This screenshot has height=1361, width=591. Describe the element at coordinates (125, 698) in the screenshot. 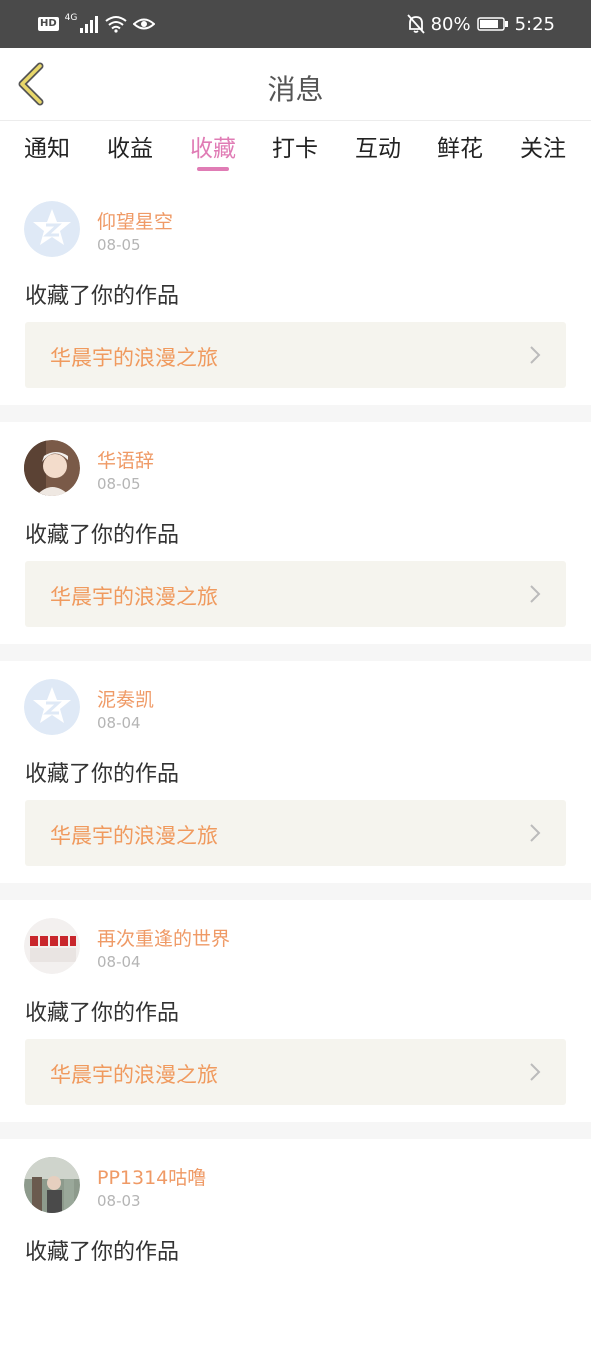

I see `username: 泥奏凯` at that location.